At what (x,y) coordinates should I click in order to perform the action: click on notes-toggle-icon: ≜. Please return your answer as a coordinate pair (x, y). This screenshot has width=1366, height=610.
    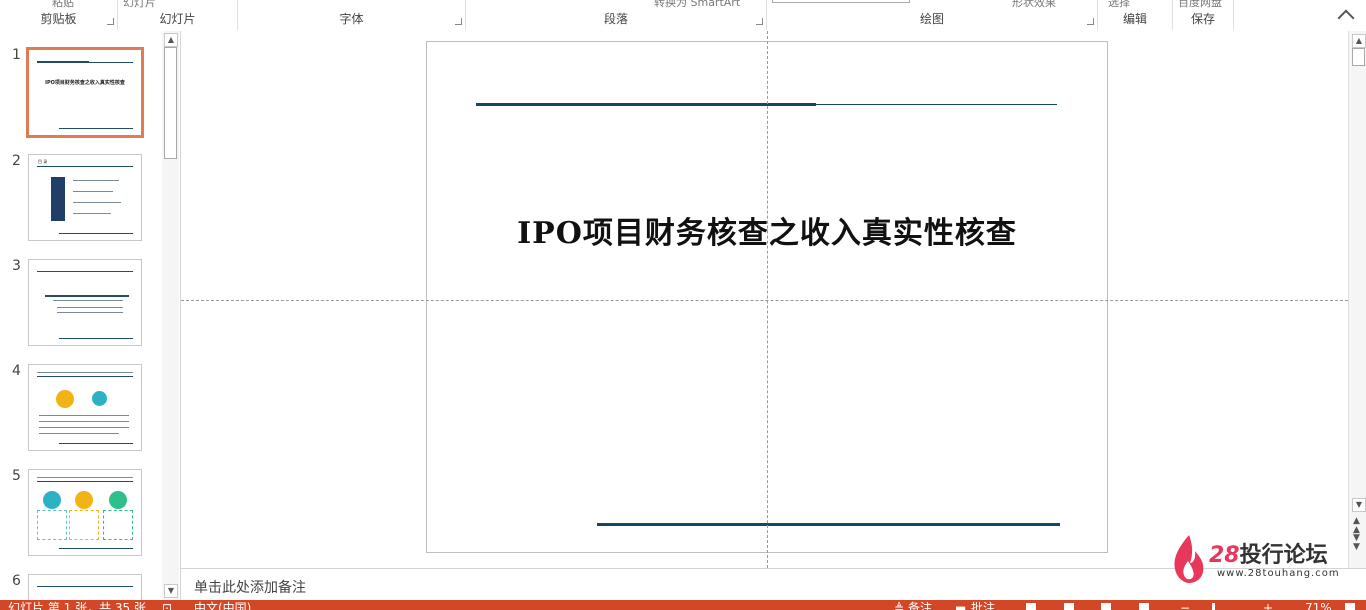
    Looking at the image, I should click on (899, 606).